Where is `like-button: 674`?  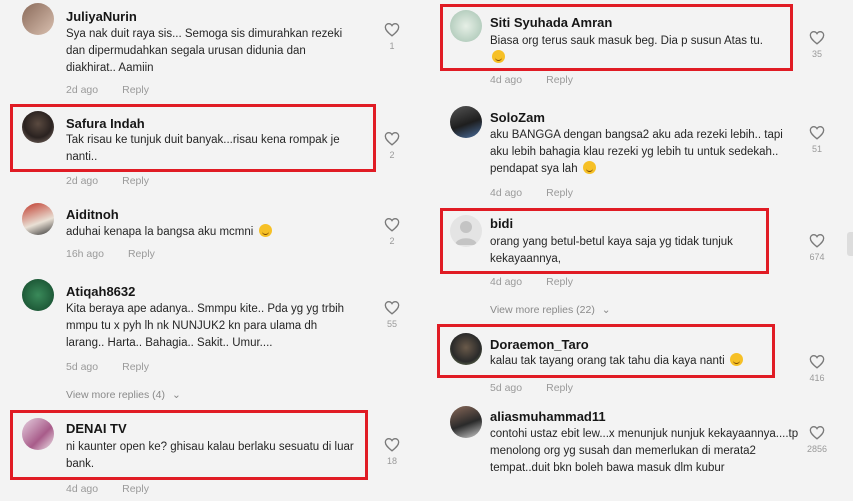
like-button: 674 is located at coordinates (817, 247).